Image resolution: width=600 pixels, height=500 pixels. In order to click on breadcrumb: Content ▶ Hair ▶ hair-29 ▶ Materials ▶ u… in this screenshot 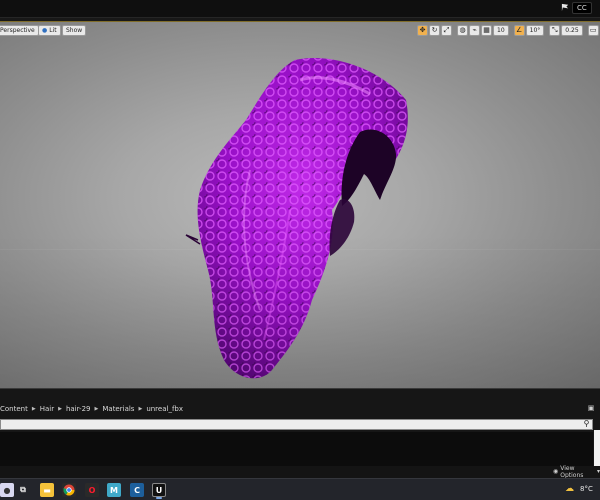, I will do `click(91, 409)`.